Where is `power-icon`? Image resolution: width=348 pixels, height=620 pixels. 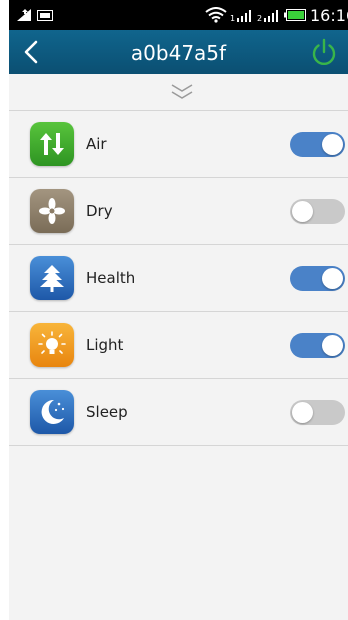
power-icon is located at coordinates (324, 52).